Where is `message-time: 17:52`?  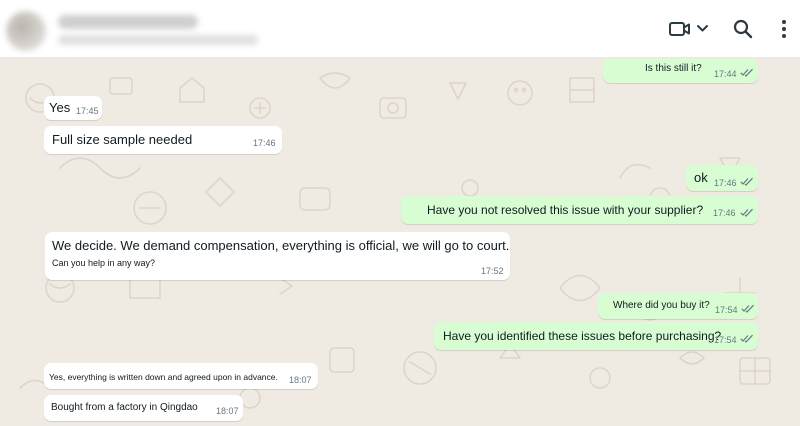
message-time: 17:52 is located at coordinates (492, 271).